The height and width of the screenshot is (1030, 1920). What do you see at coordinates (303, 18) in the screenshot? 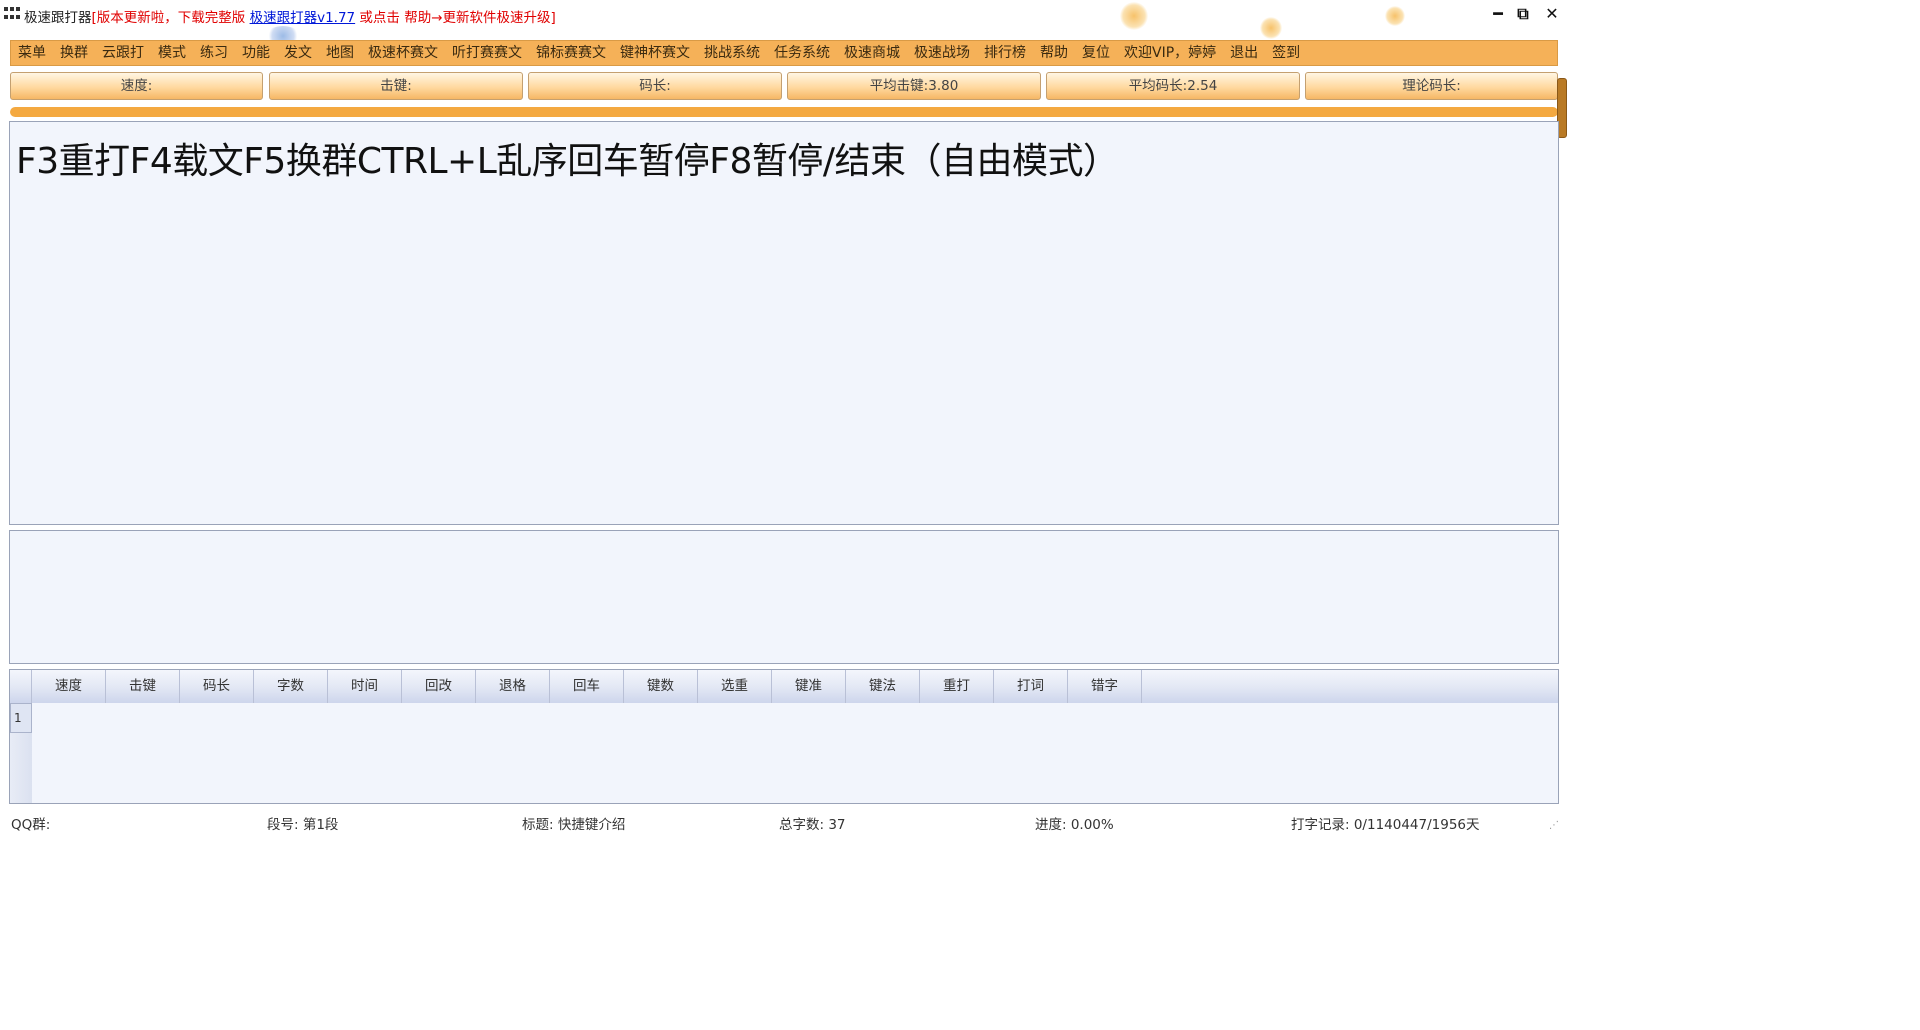
I see `download-link: 极速跟打器v1.77` at bounding box center [303, 18].